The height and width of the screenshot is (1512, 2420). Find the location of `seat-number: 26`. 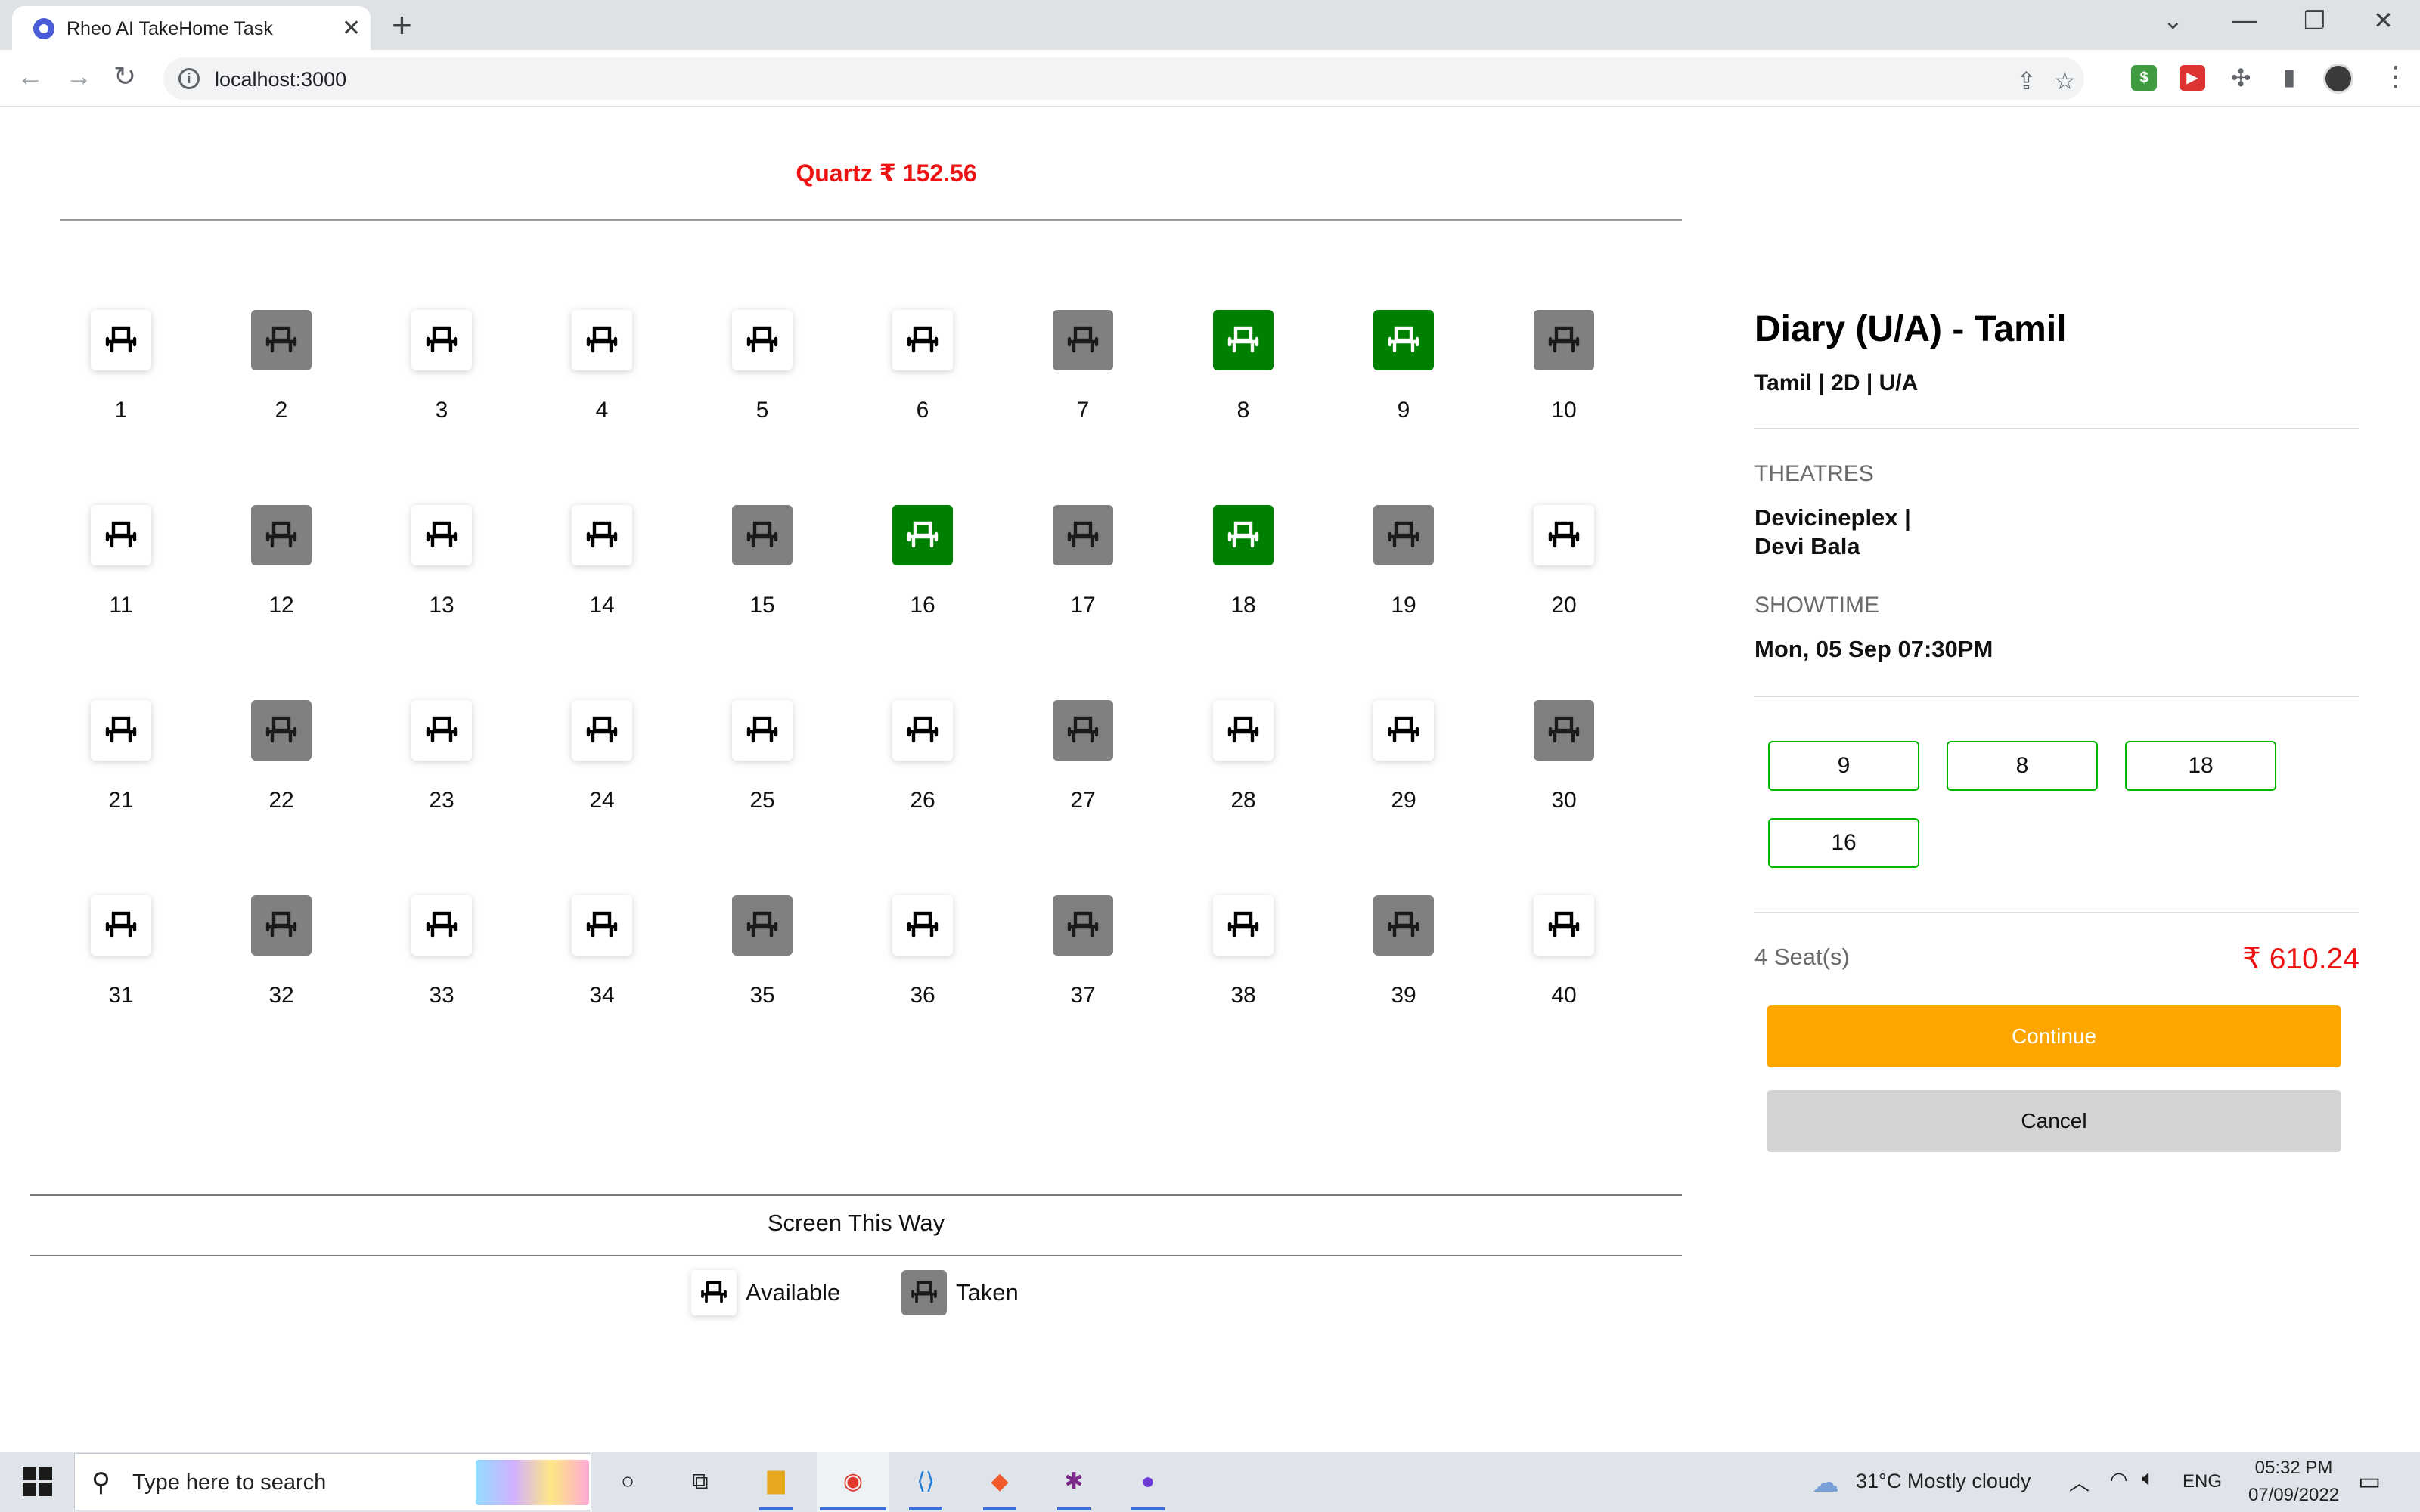

seat-number: 26 is located at coordinates (922, 800).